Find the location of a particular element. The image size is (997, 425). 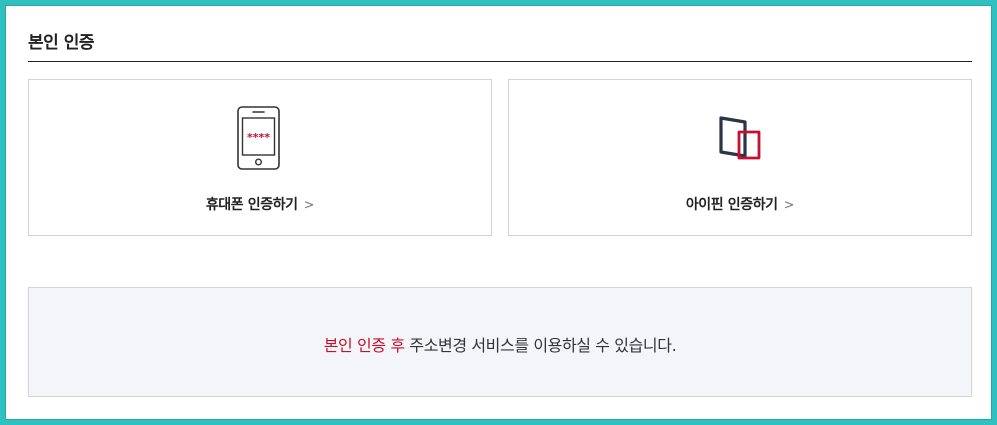

ipin-icon is located at coordinates (740, 138).